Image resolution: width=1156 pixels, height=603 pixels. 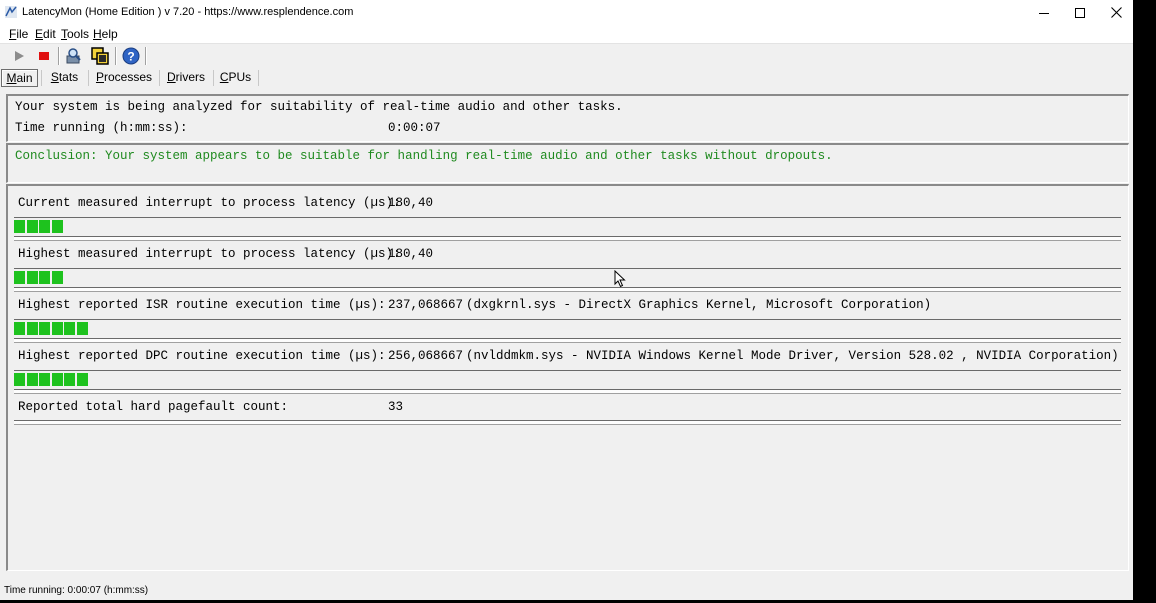 I want to click on close-button, so click(x=1115, y=12).